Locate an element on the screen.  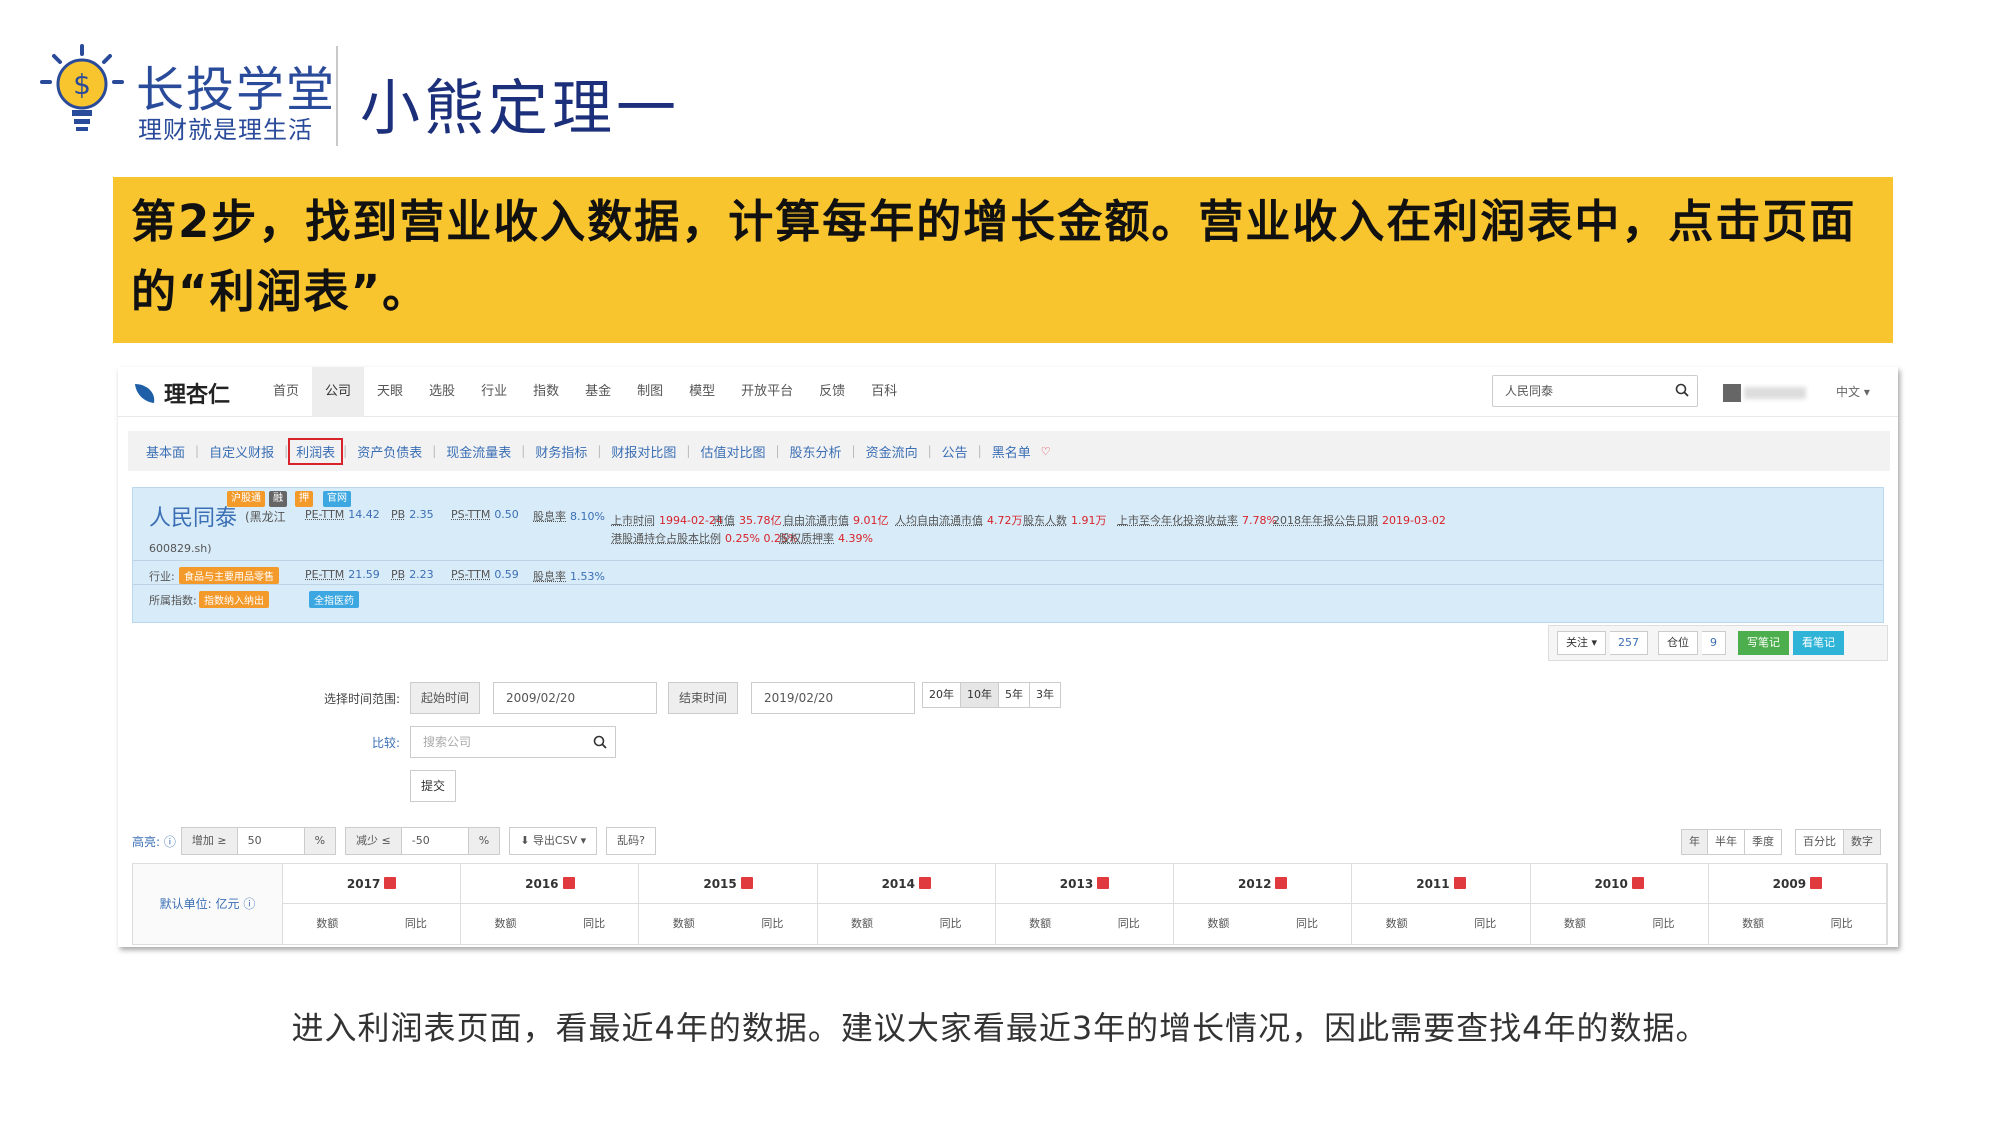
industry-metric-label: 股息率 is located at coordinates (549, 576).